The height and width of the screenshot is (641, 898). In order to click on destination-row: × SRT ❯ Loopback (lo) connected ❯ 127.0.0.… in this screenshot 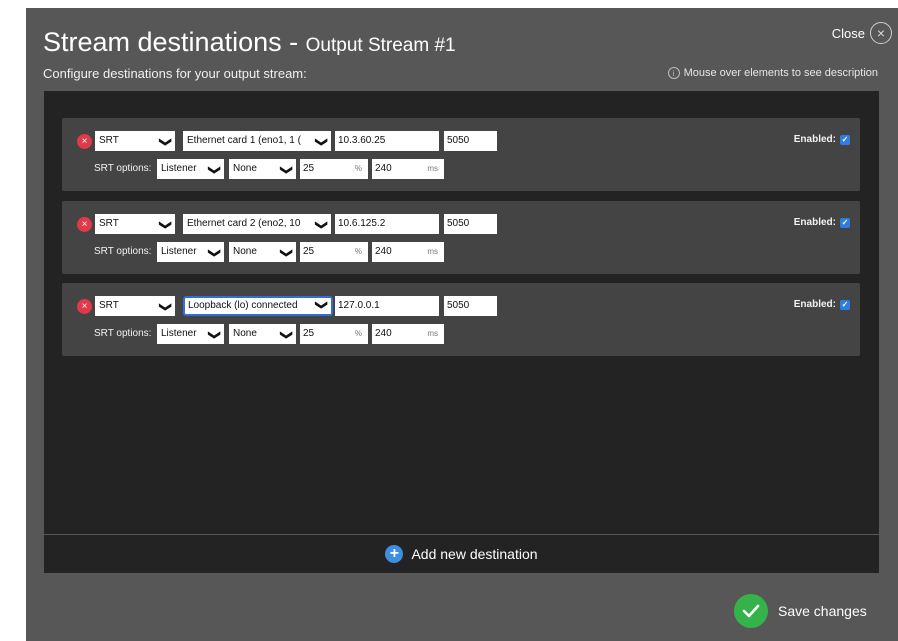, I will do `click(461, 319)`.